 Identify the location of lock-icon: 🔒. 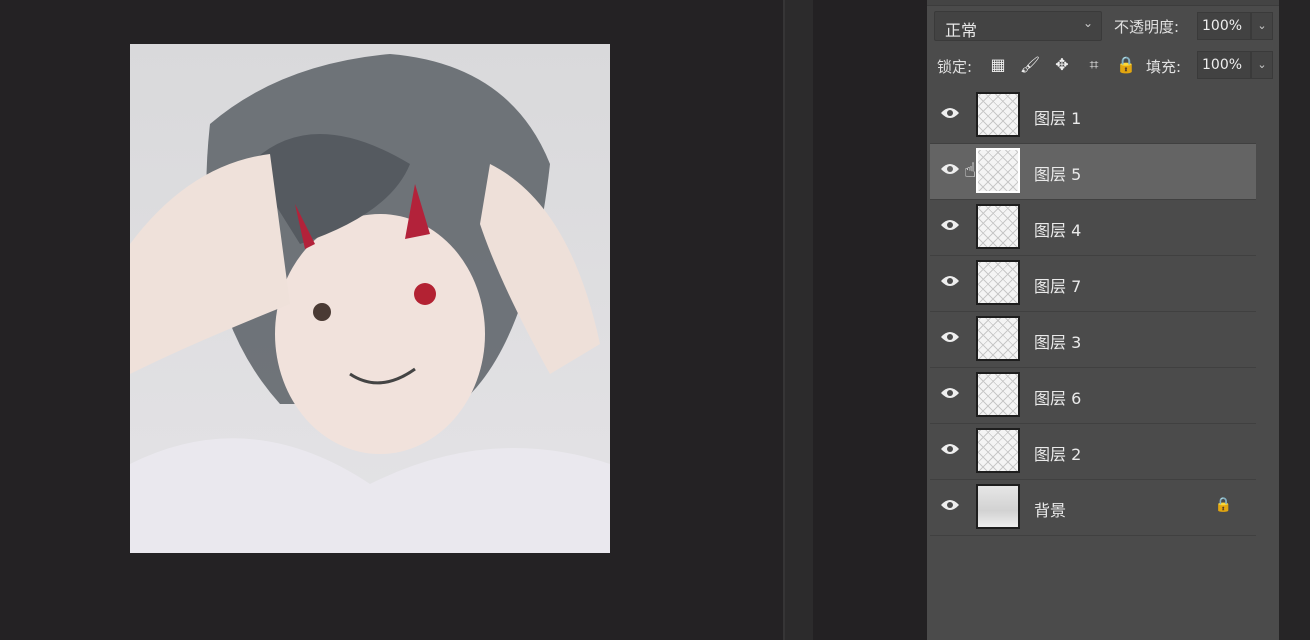
(1223, 505).